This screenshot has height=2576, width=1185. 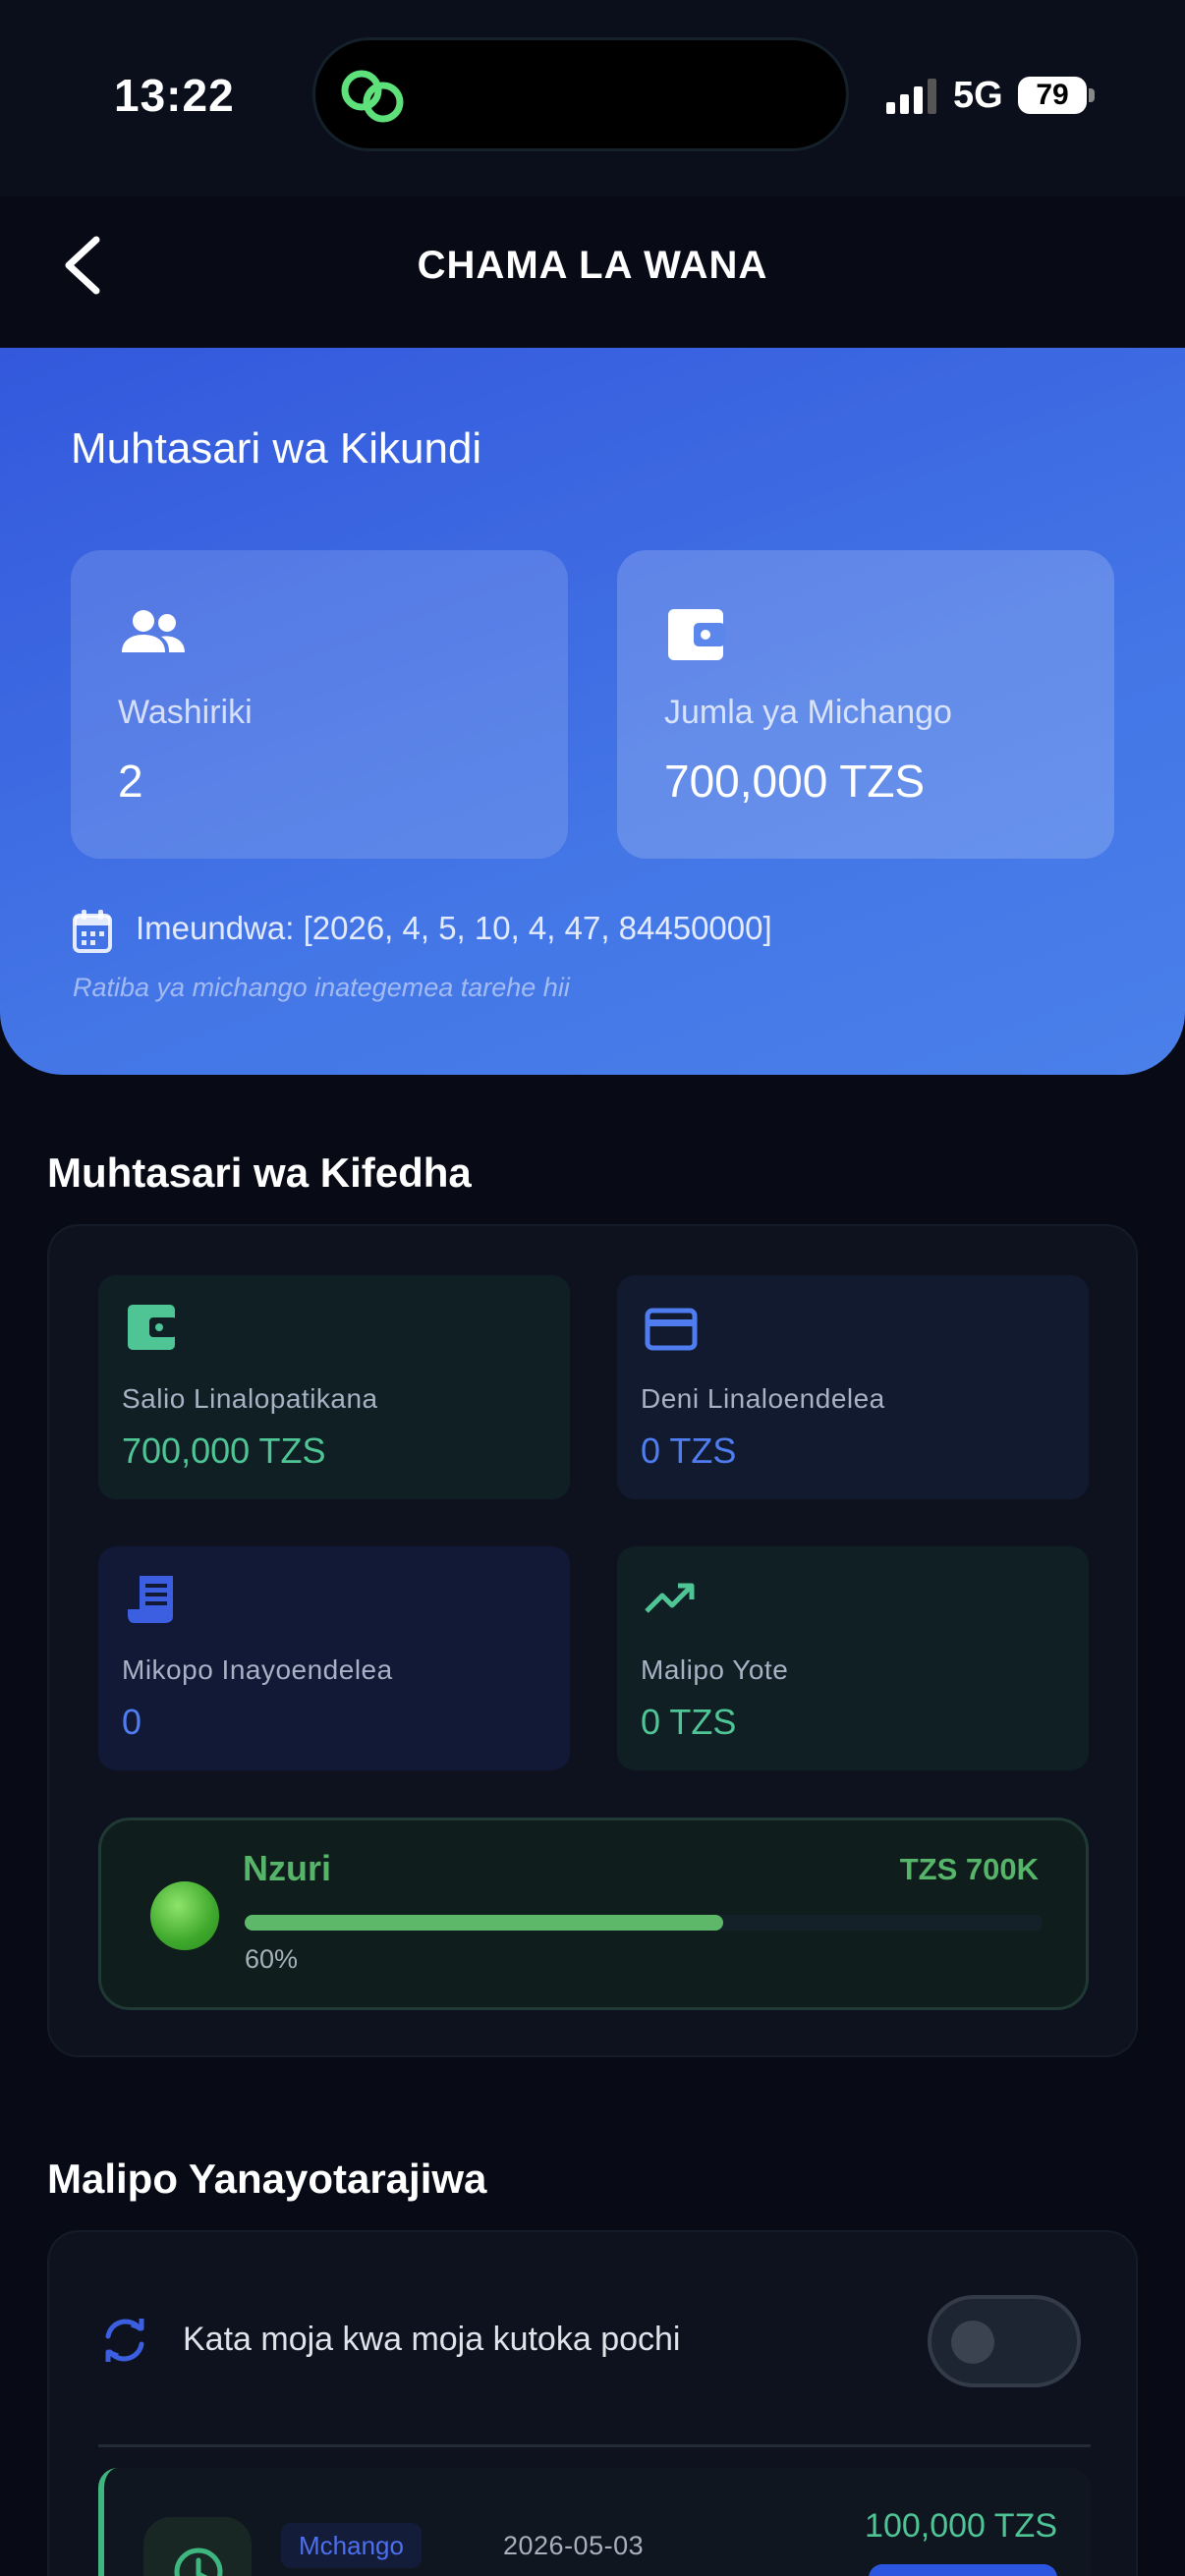 I want to click on health-progress-fill, so click(x=485, y=1923).